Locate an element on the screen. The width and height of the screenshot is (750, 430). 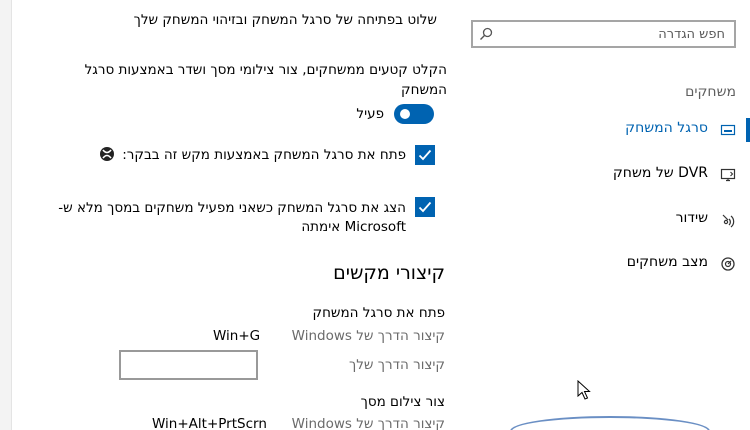
game-bar-icon is located at coordinates (728, 130).